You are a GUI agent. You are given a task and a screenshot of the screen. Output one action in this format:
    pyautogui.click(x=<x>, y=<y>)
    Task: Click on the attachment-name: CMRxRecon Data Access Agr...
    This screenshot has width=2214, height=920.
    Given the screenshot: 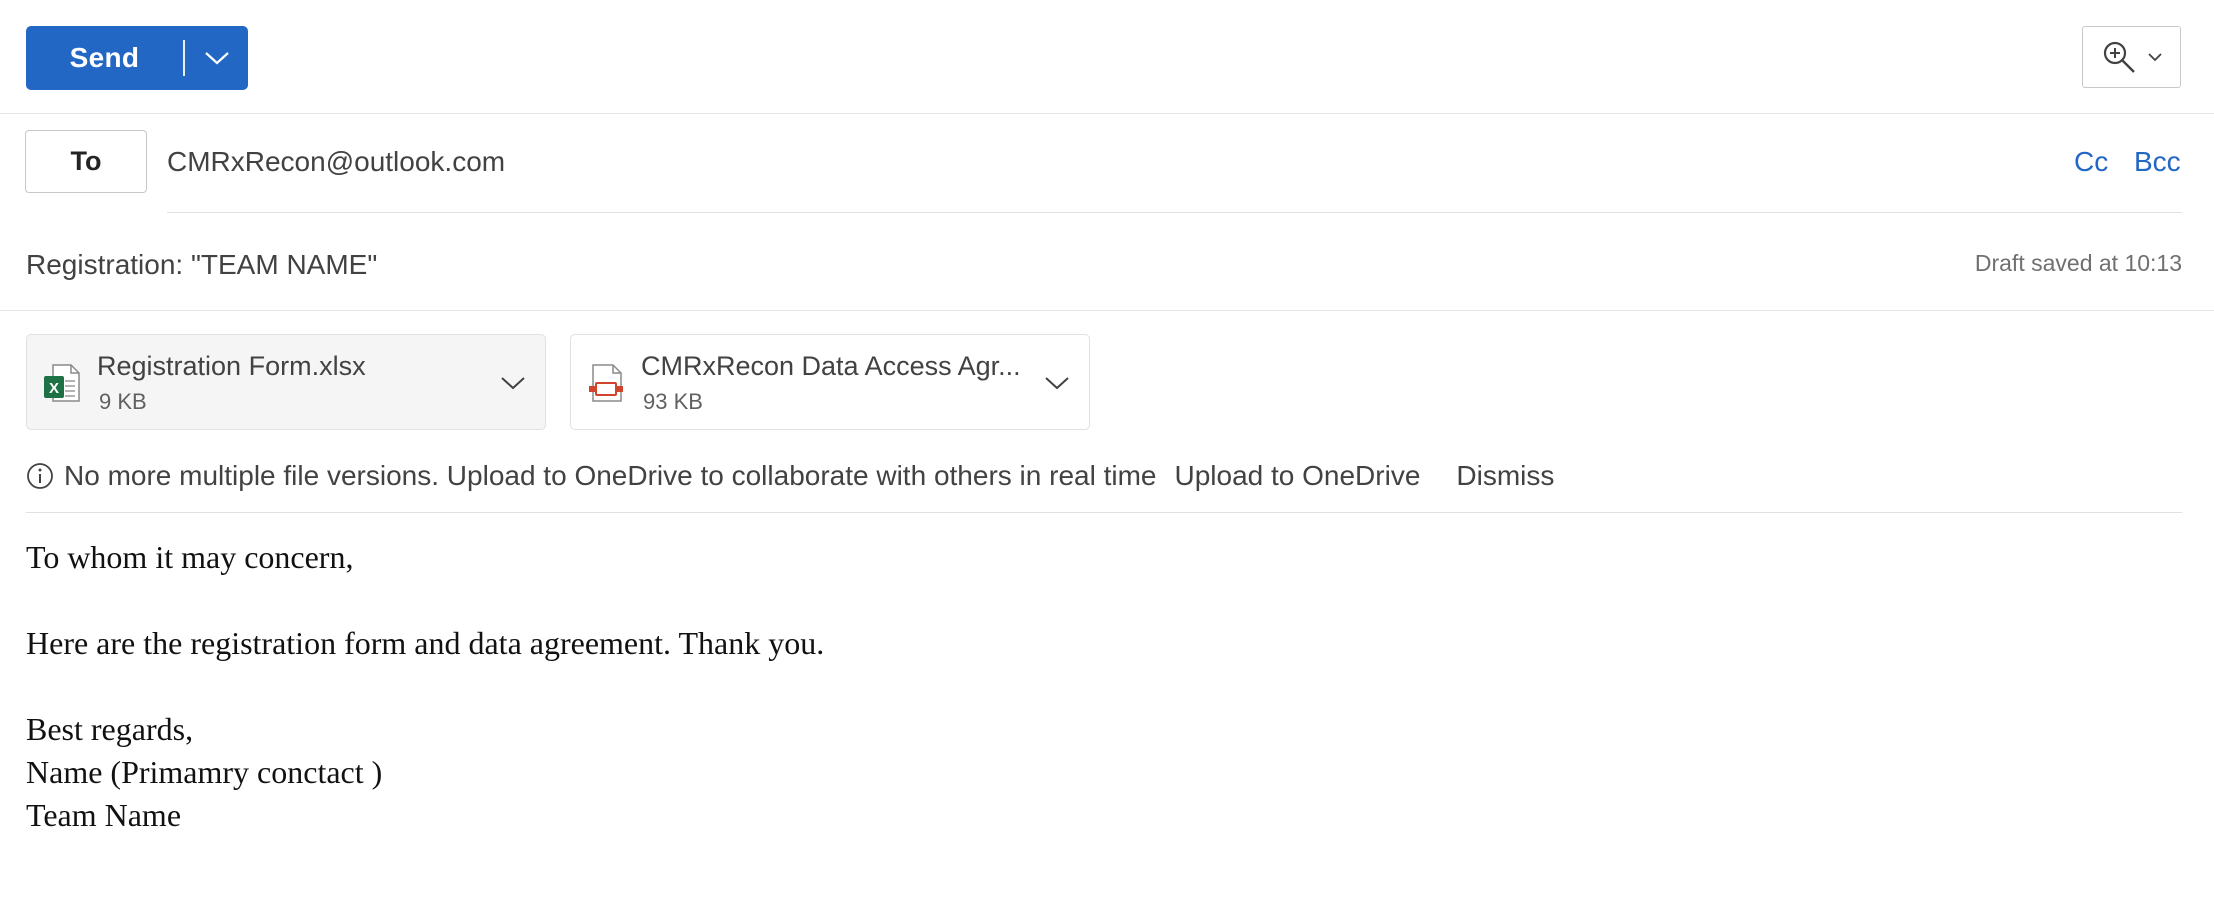 What is the action you would take?
    pyautogui.click(x=831, y=366)
    